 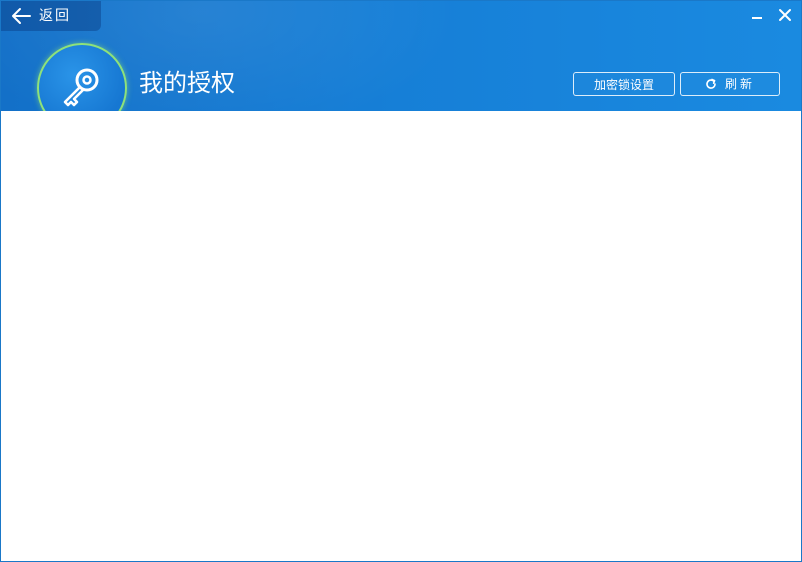 What do you see at coordinates (711, 83) in the screenshot?
I see `refresh-icon` at bounding box center [711, 83].